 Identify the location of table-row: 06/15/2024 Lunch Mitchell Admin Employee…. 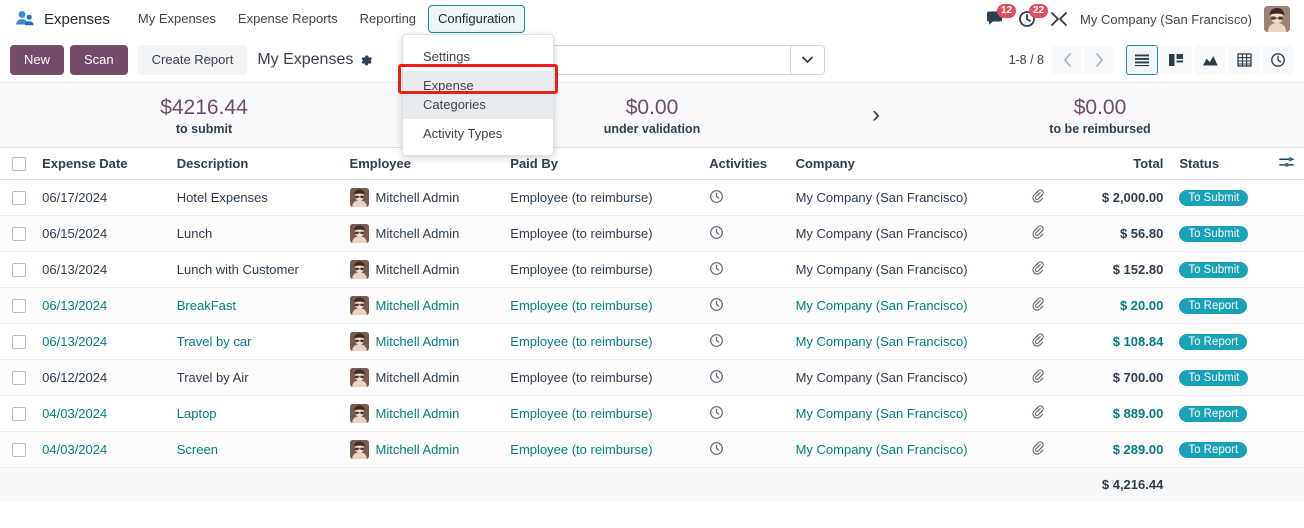
(652, 233).